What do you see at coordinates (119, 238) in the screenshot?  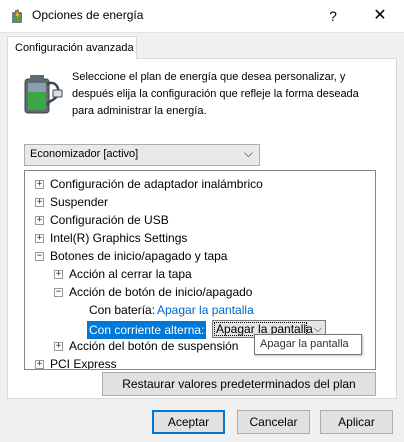 I see `tree-item-label: Intel(R) Graphics Settings` at bounding box center [119, 238].